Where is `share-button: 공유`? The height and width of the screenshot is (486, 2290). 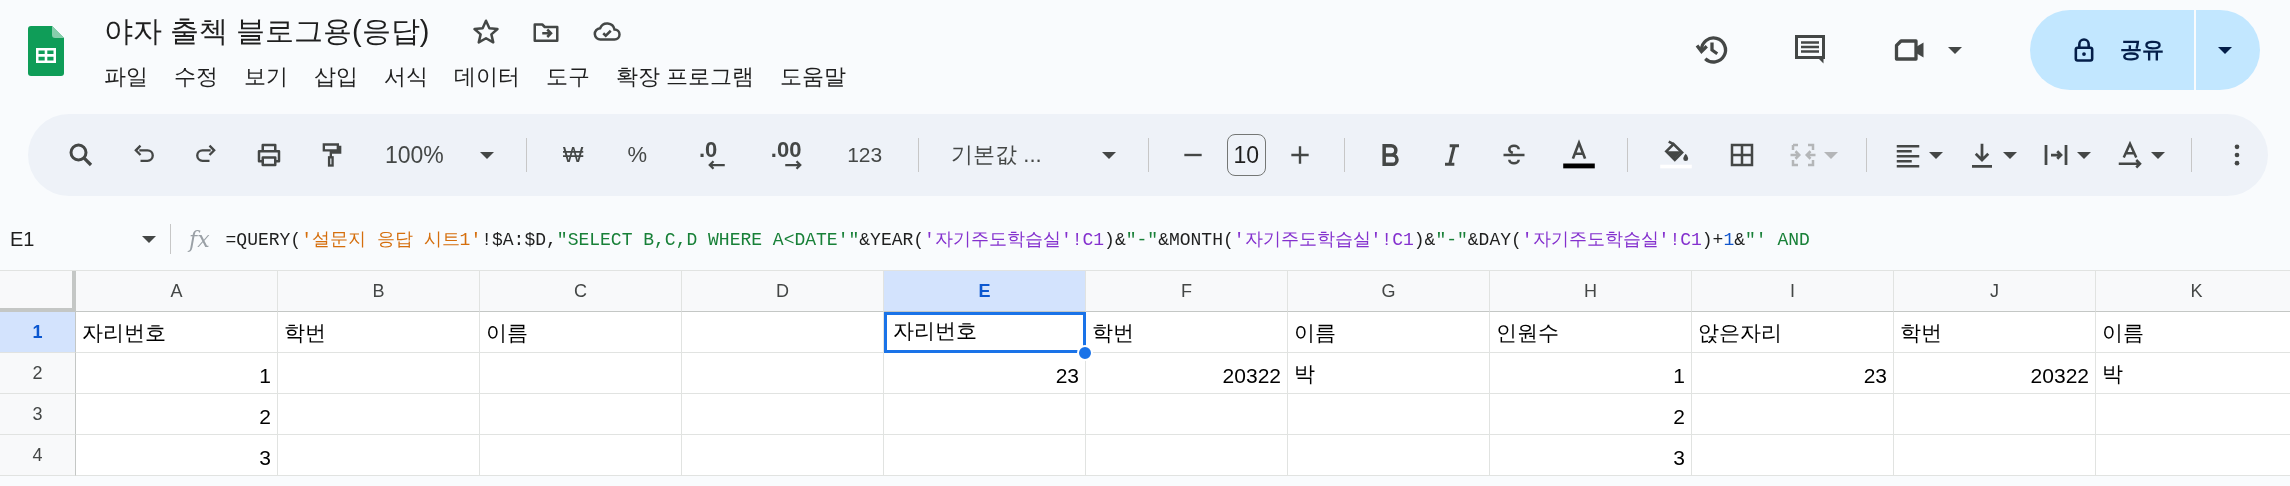 share-button: 공유 is located at coordinates (2145, 50).